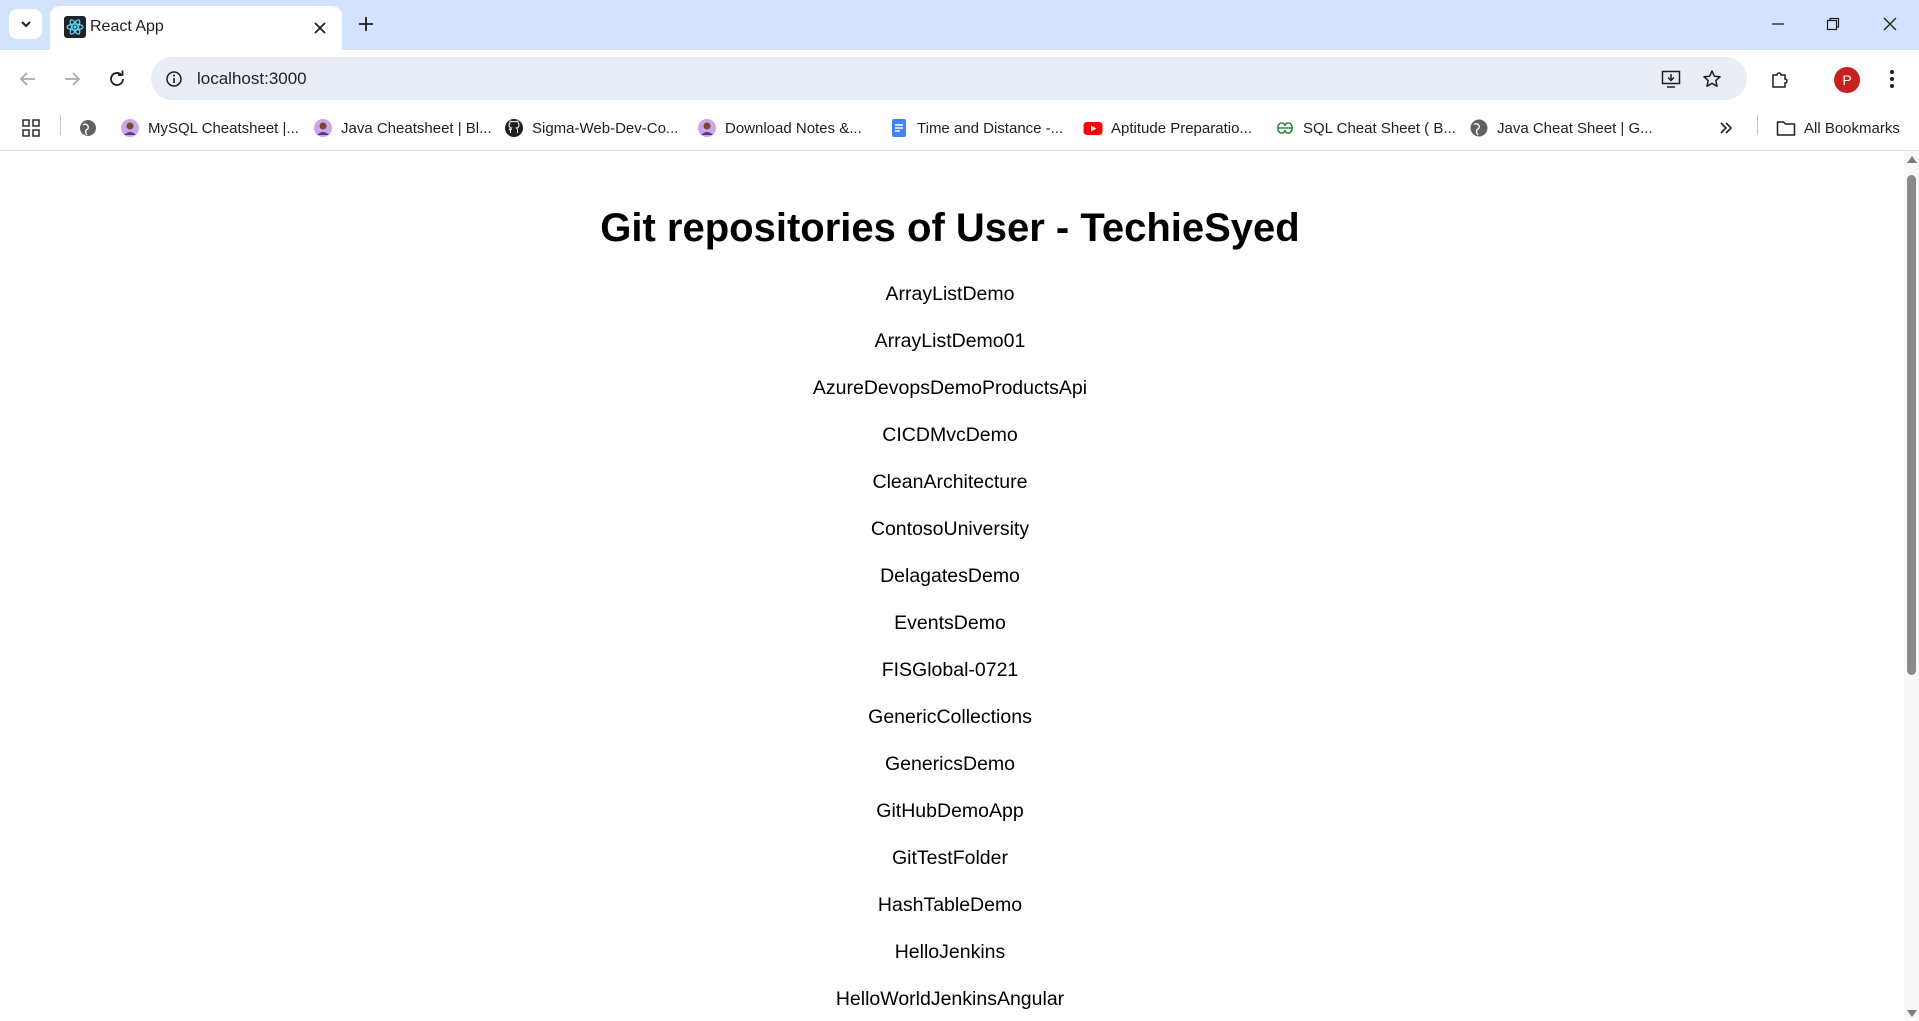 This screenshot has width=1919, height=1021. I want to click on repo-item: HashTableDemo, so click(950, 905).